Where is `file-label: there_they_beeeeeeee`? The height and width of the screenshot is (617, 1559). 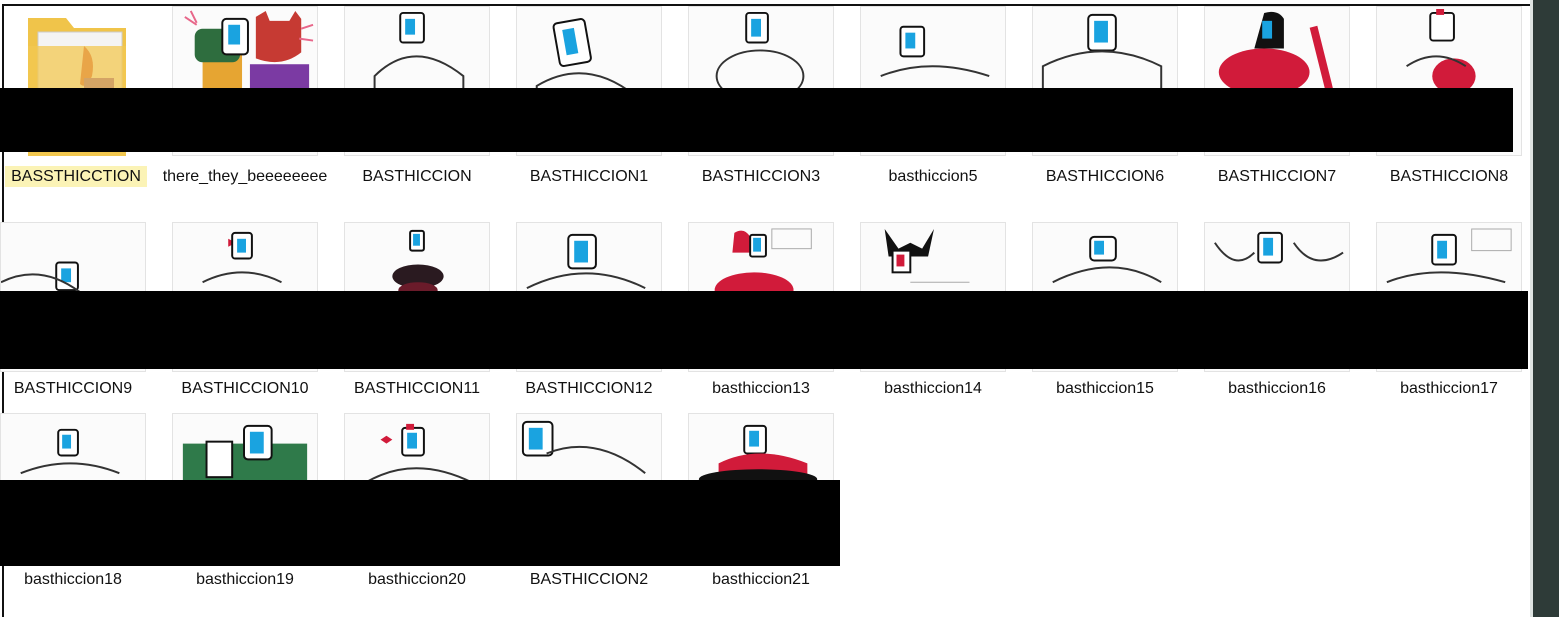
file-label: there_they_beeeeeeee is located at coordinates (245, 176).